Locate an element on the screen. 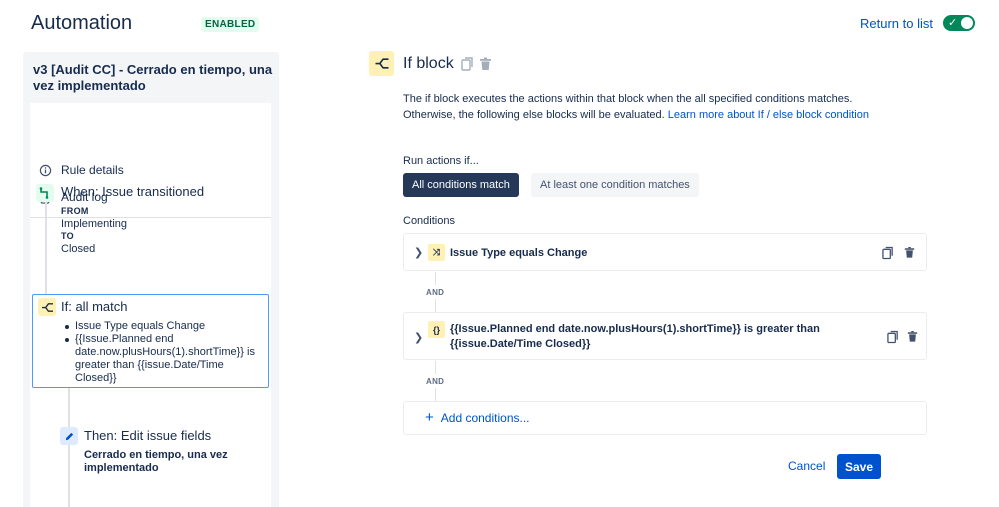 This screenshot has width=999, height=507. option-all-conditions: All conditions match is located at coordinates (461, 185).